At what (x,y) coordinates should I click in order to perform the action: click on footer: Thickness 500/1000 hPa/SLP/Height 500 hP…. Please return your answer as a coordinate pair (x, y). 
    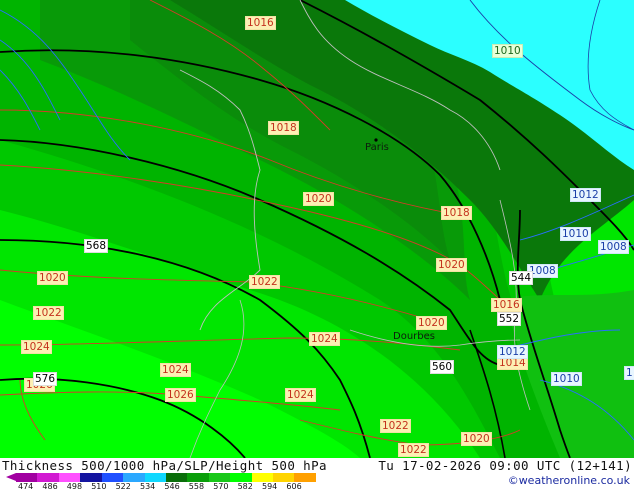
    Looking at the image, I should click on (317, 474).